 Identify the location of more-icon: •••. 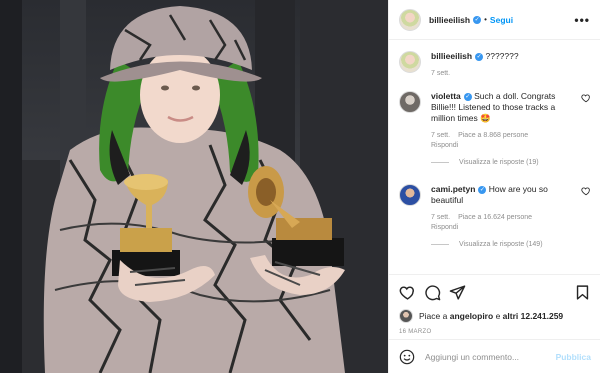
(582, 20).